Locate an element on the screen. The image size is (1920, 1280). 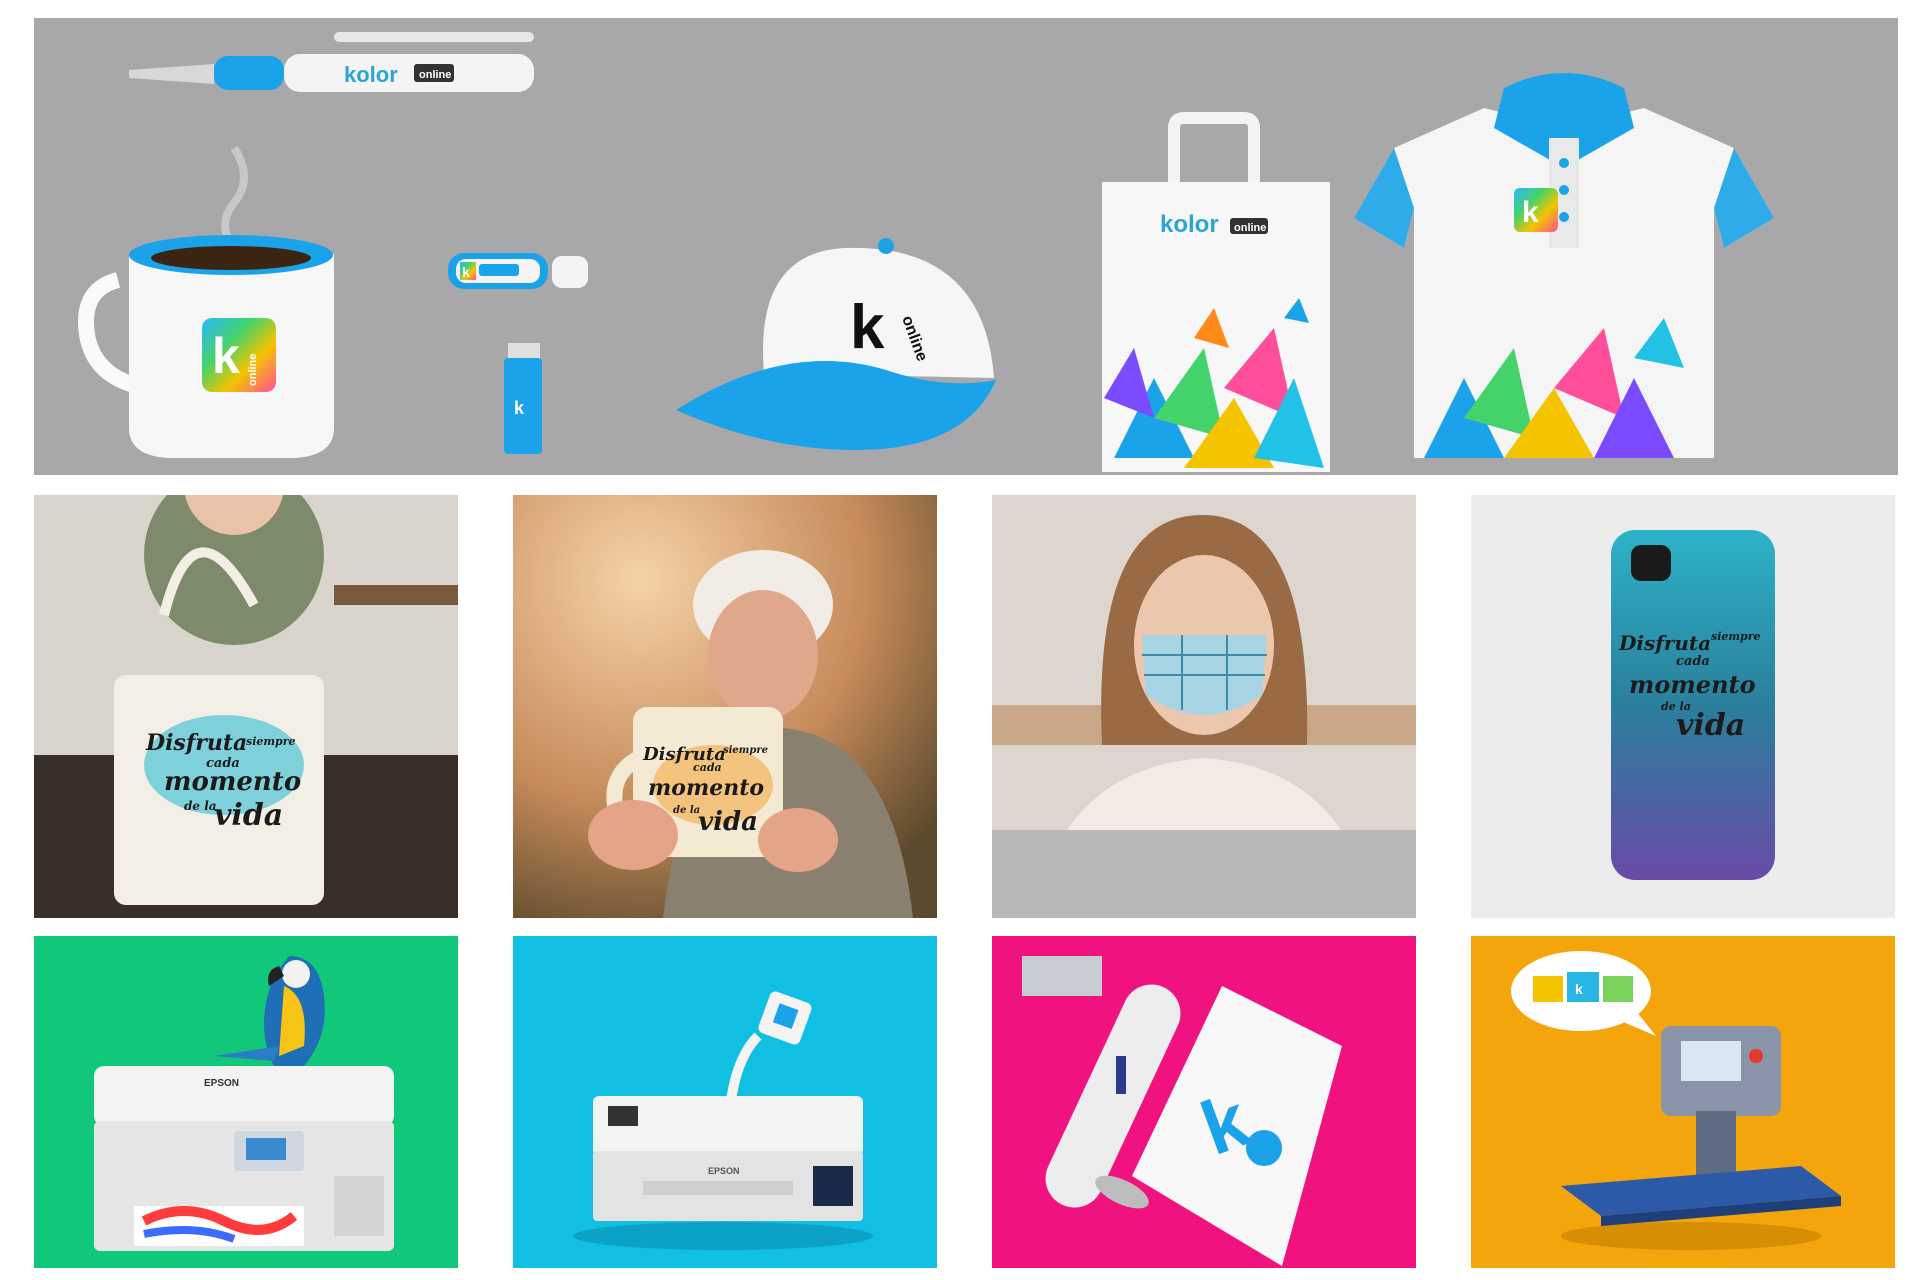
product-printer-parrot: EPSON is located at coordinates (246, 1102).